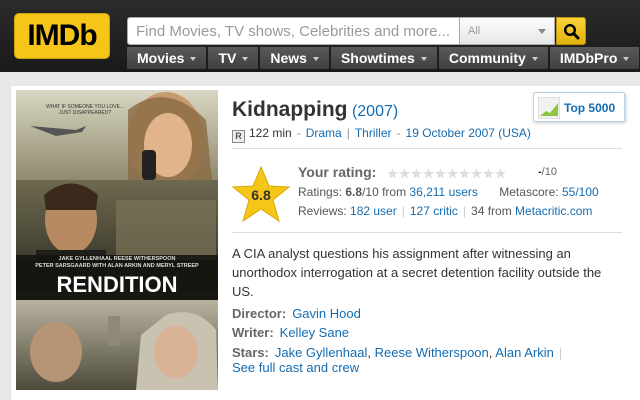  Describe the element at coordinates (507, 31) in the screenshot. I see `search-category-select: All` at that location.